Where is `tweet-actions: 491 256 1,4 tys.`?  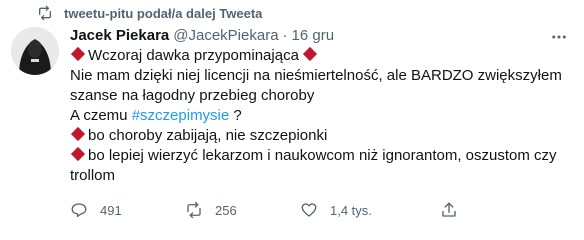 tweet-actions: 491 256 1,4 tys. is located at coordinates (285, 210).